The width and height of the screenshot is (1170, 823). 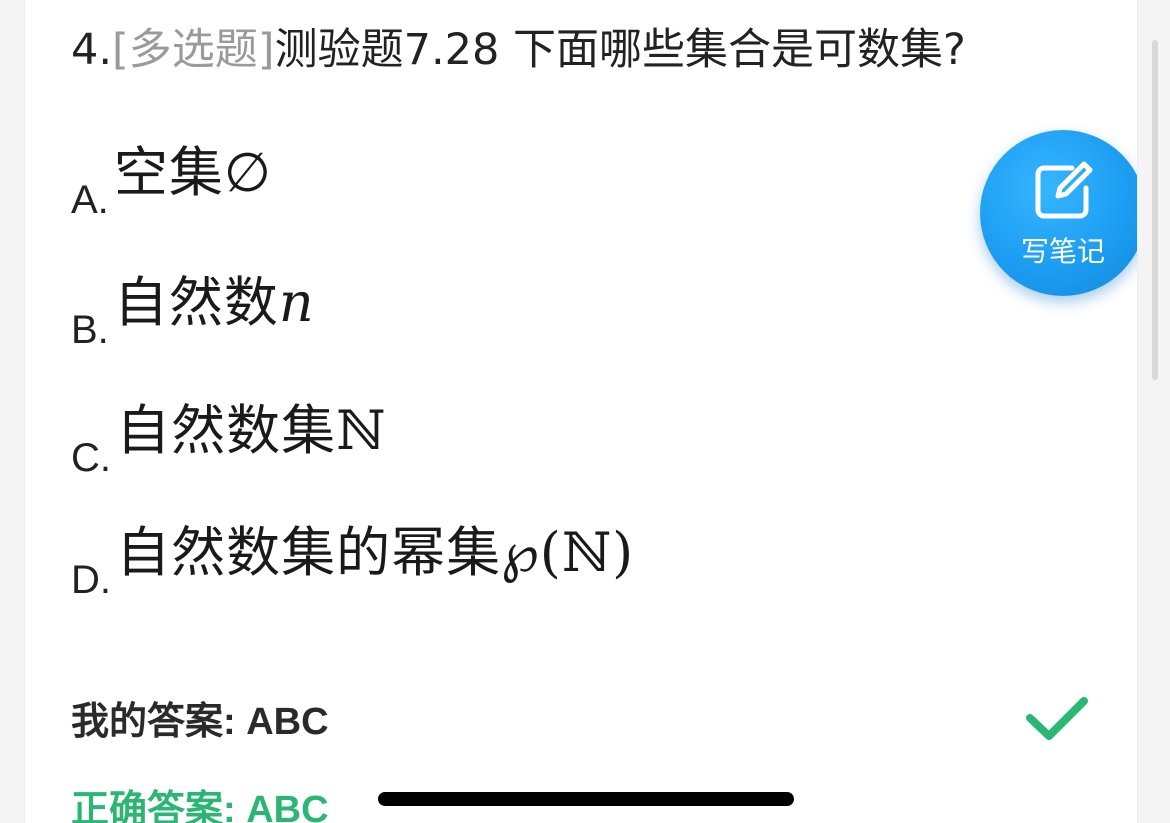 I want to click on option-d: D. 自然数集的幂集℘(ℕ), so click(x=352, y=555).